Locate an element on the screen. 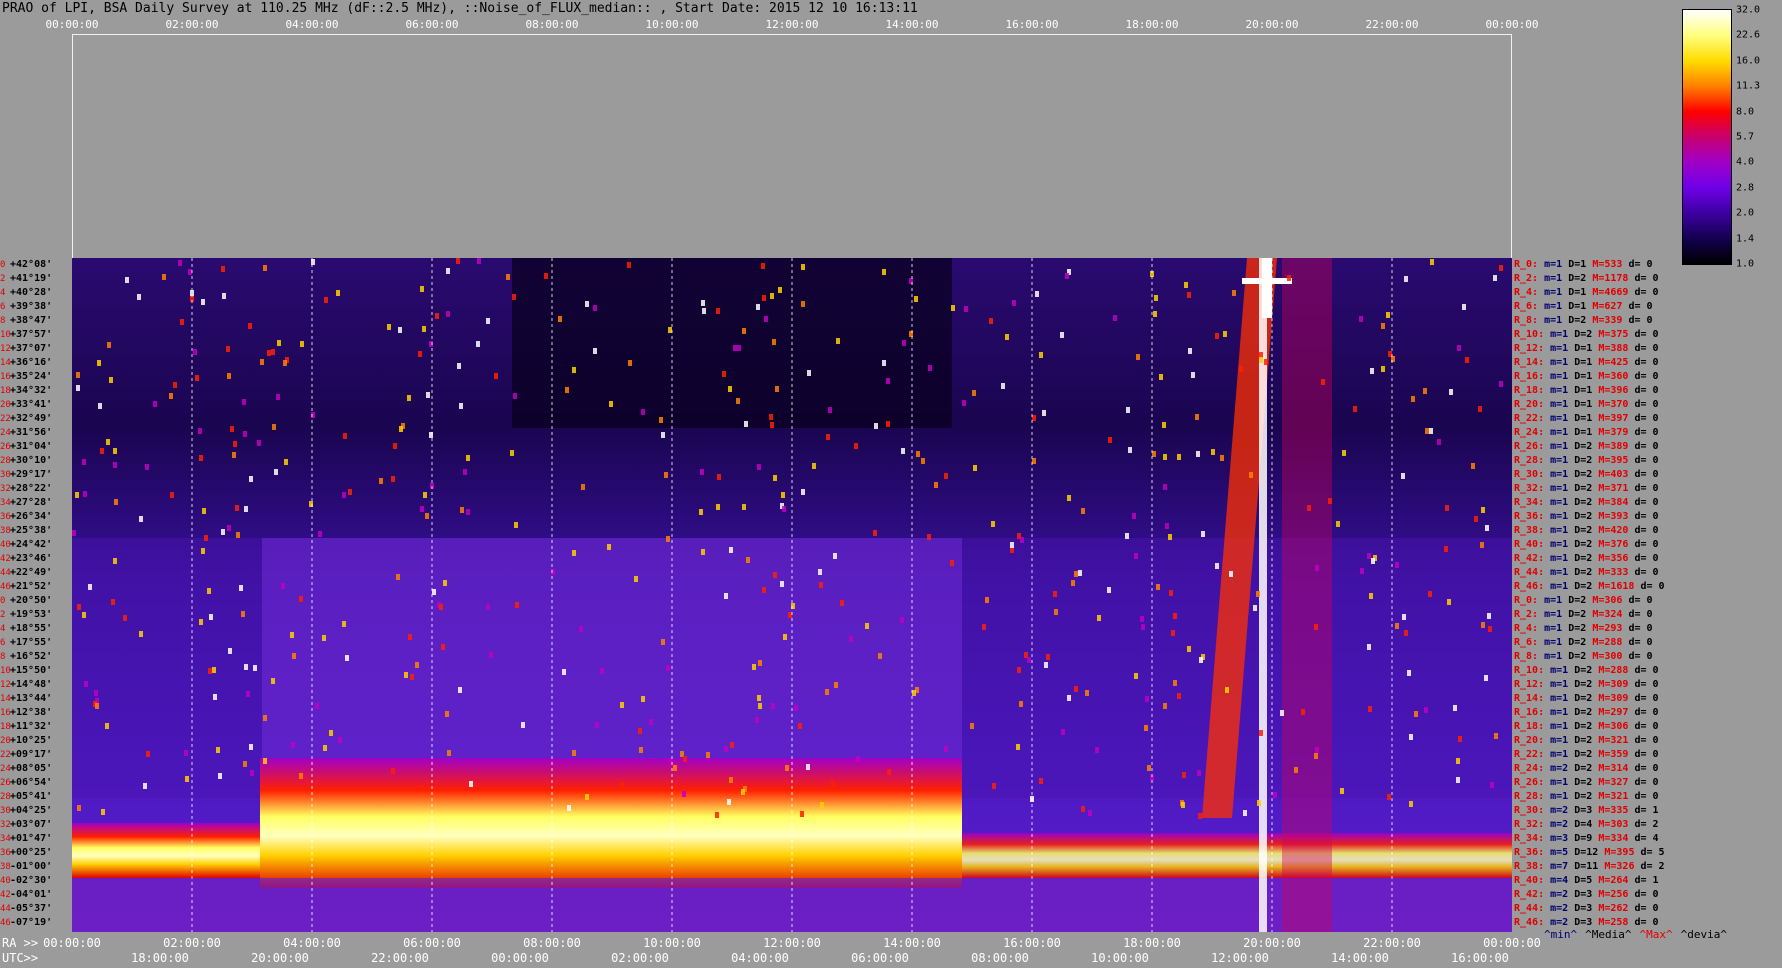 The width and height of the screenshot is (1782, 968). ra-time-label: 10:00:00 is located at coordinates (672, 943).